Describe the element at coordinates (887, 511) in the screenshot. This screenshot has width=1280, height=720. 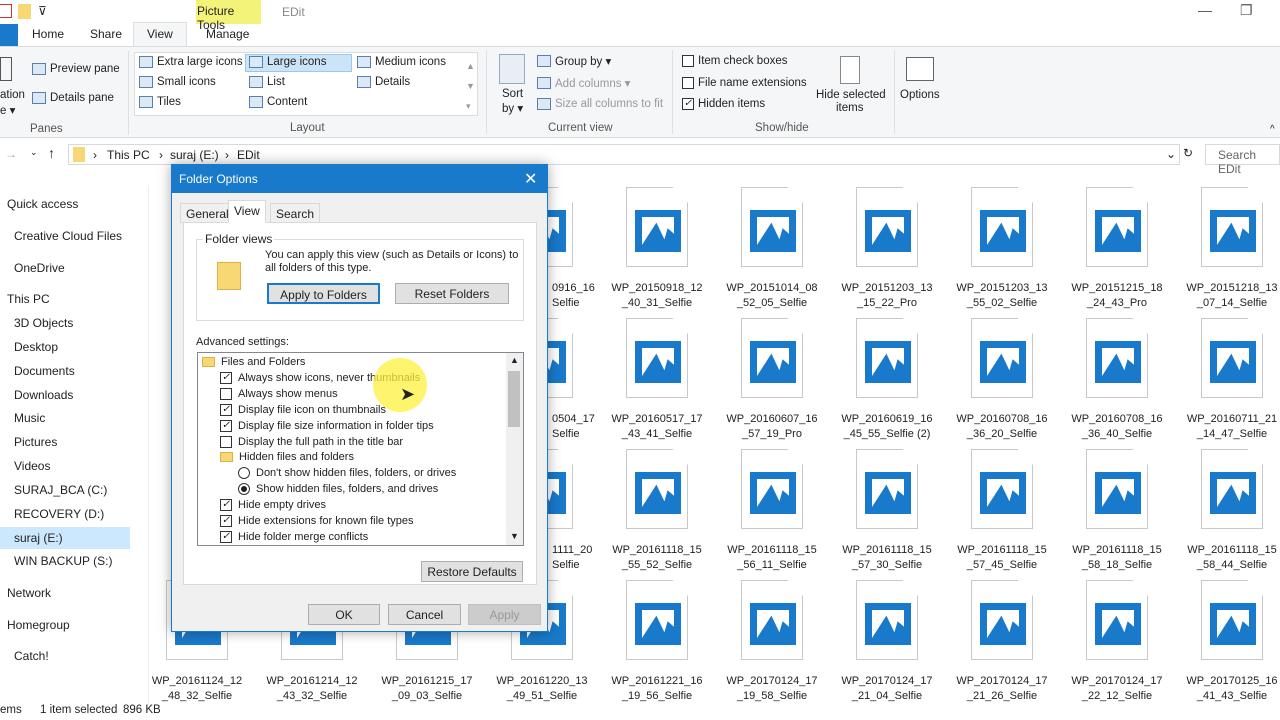
I see `file-item: WP_20161118_15 _57_30_Selfie` at that location.